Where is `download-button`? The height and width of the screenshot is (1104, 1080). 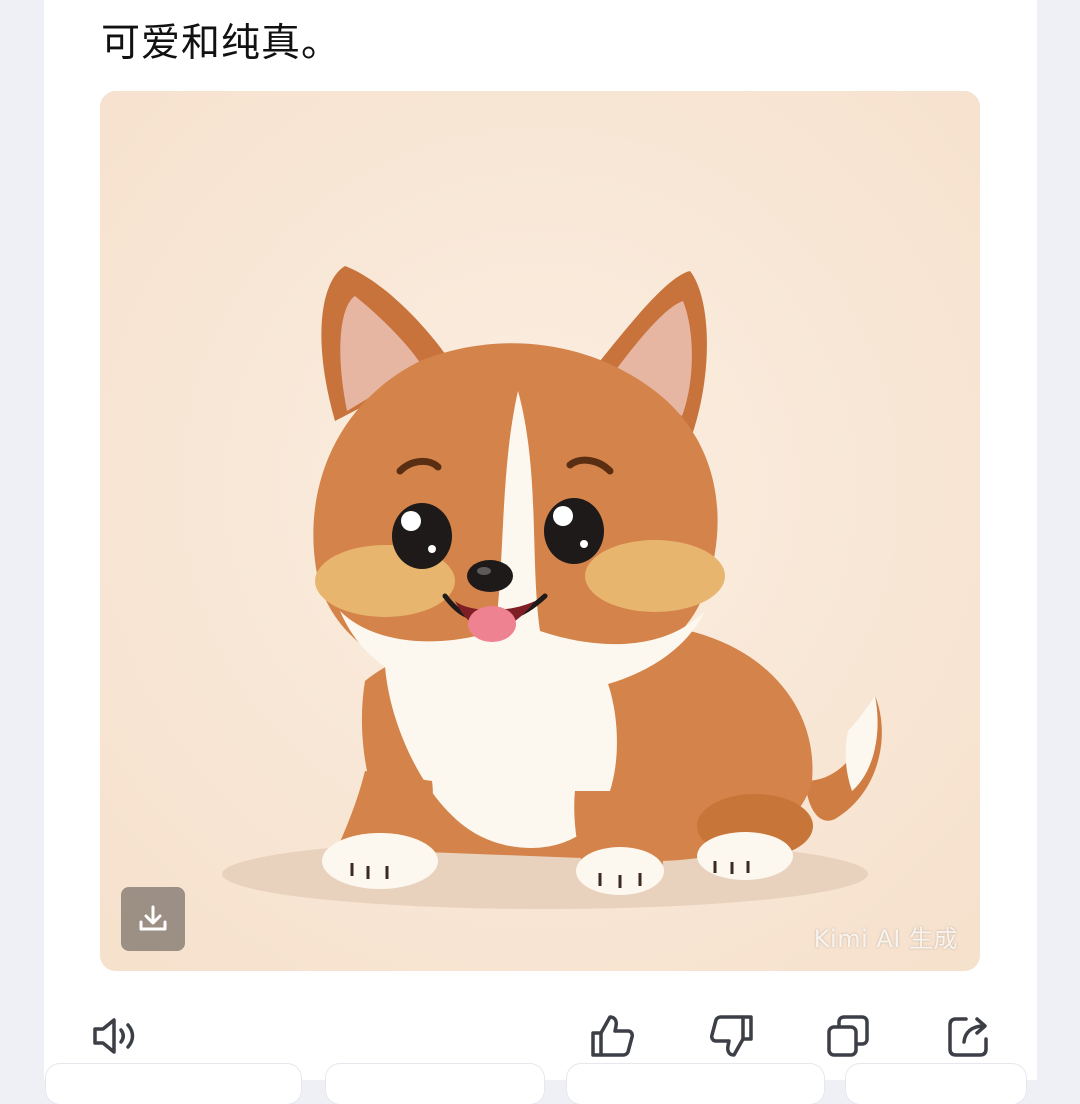
download-button is located at coordinates (153, 919).